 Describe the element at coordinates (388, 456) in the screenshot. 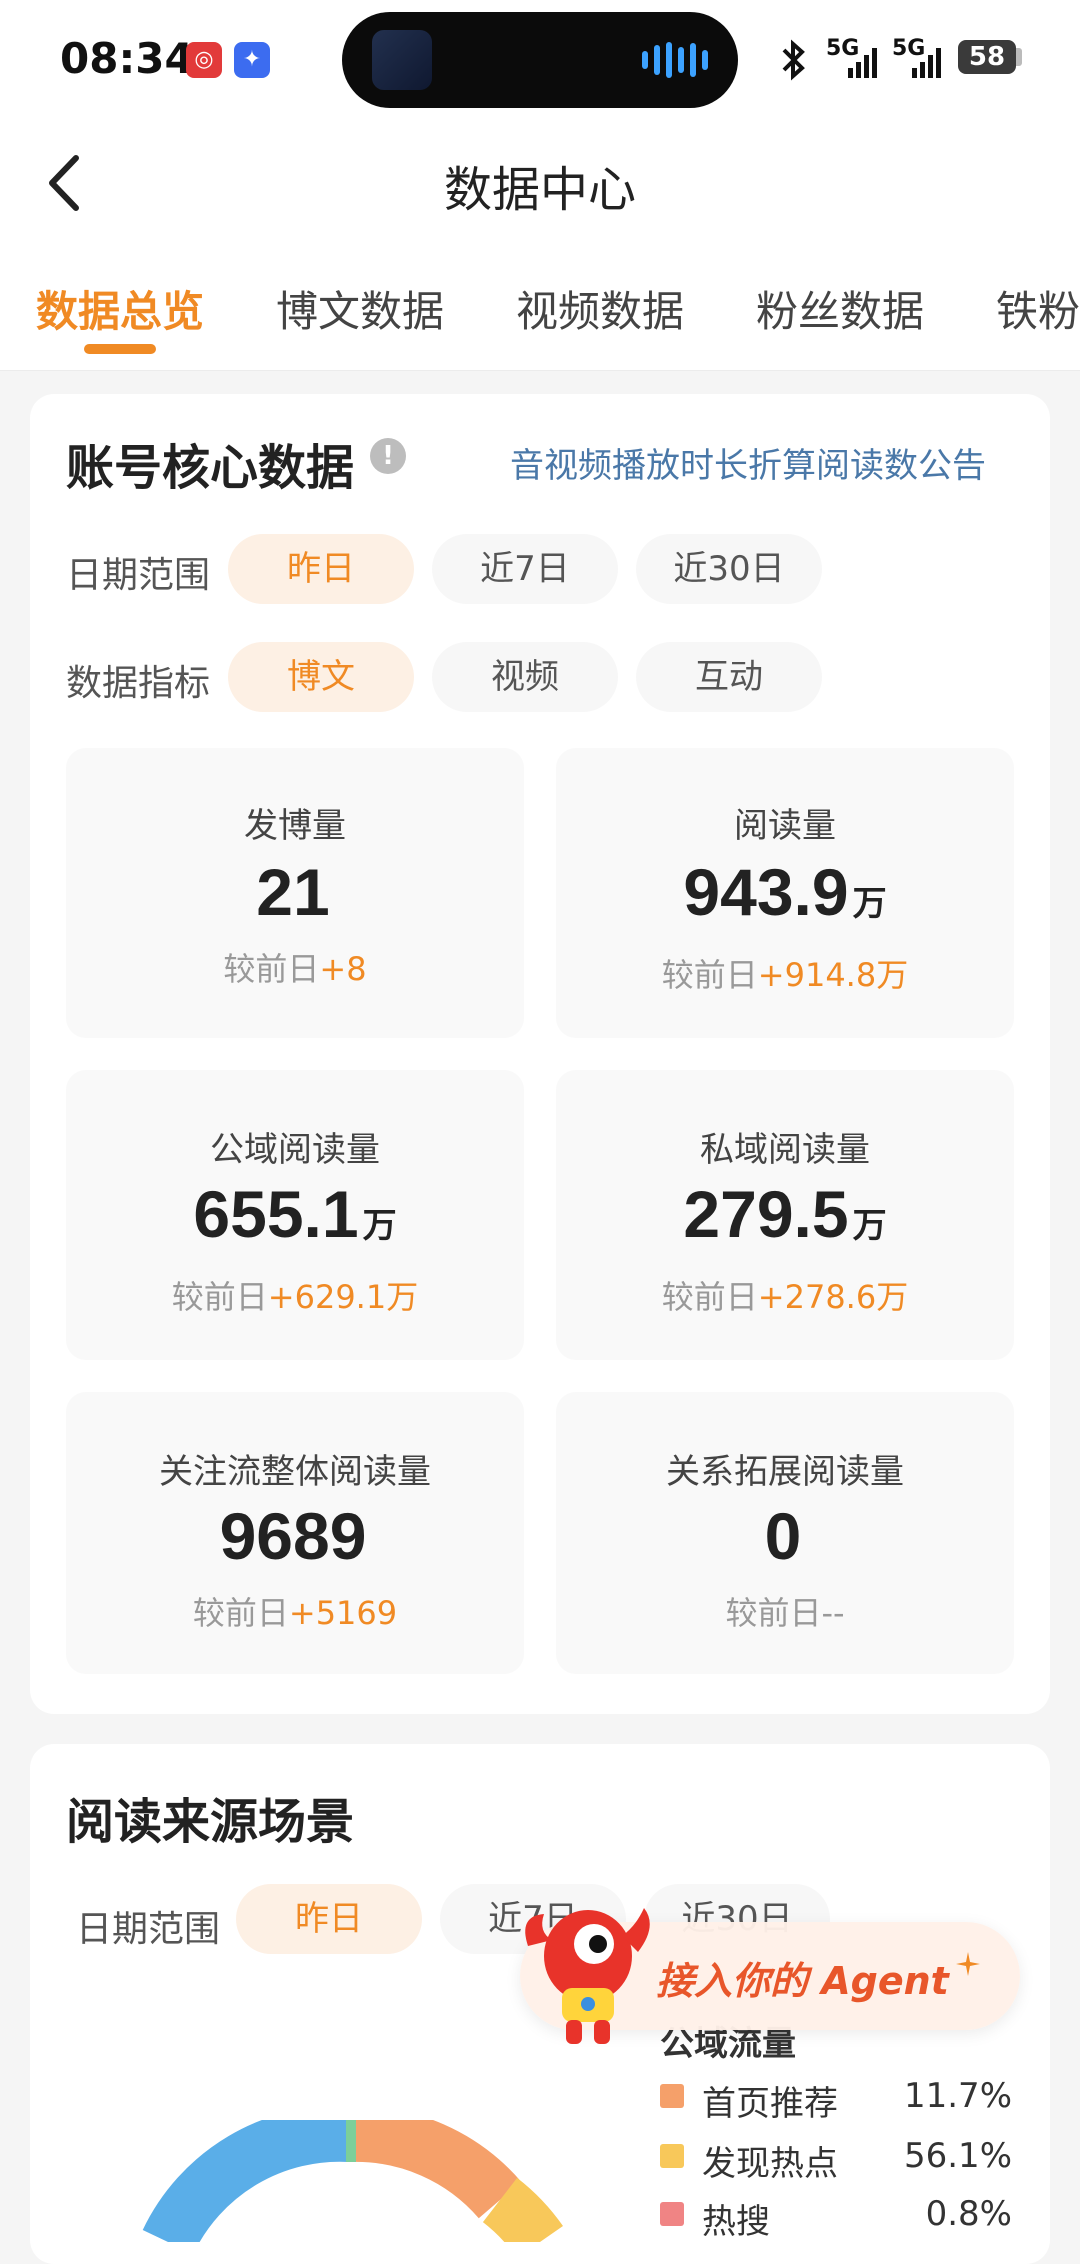

I see `info-icon: !` at that location.